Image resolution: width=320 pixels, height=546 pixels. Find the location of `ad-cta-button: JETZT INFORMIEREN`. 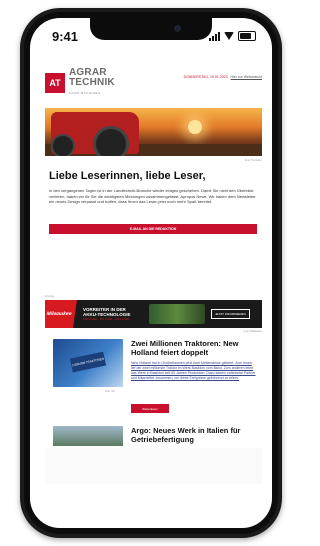

ad-cta-button: JETZT INFORMIEREN is located at coordinates (230, 314).